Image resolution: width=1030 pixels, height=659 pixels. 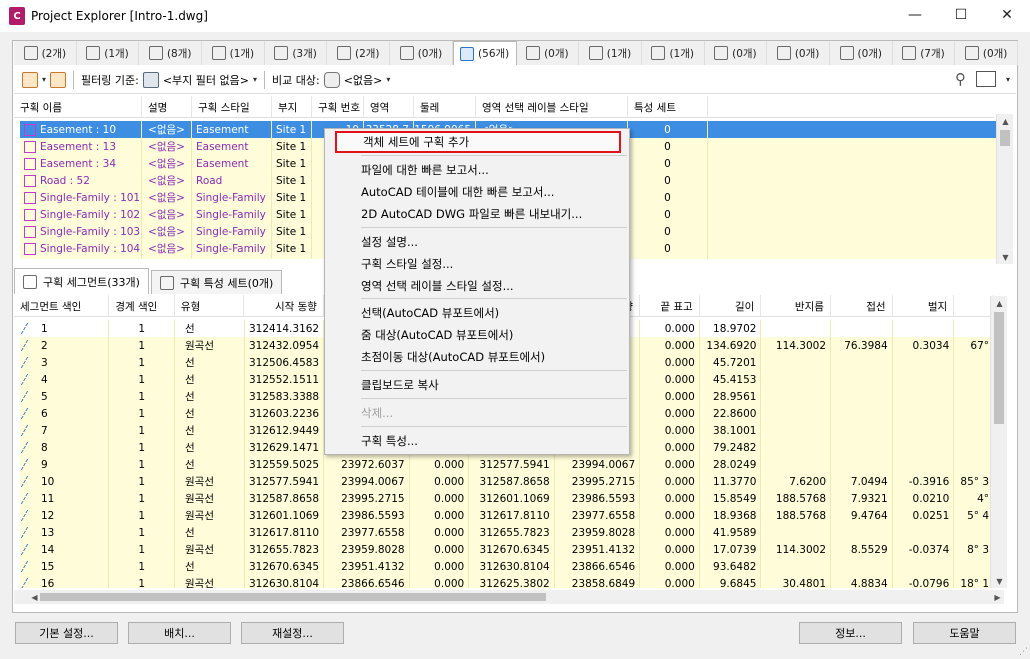 I want to click on table-cell, so click(x=924, y=396).